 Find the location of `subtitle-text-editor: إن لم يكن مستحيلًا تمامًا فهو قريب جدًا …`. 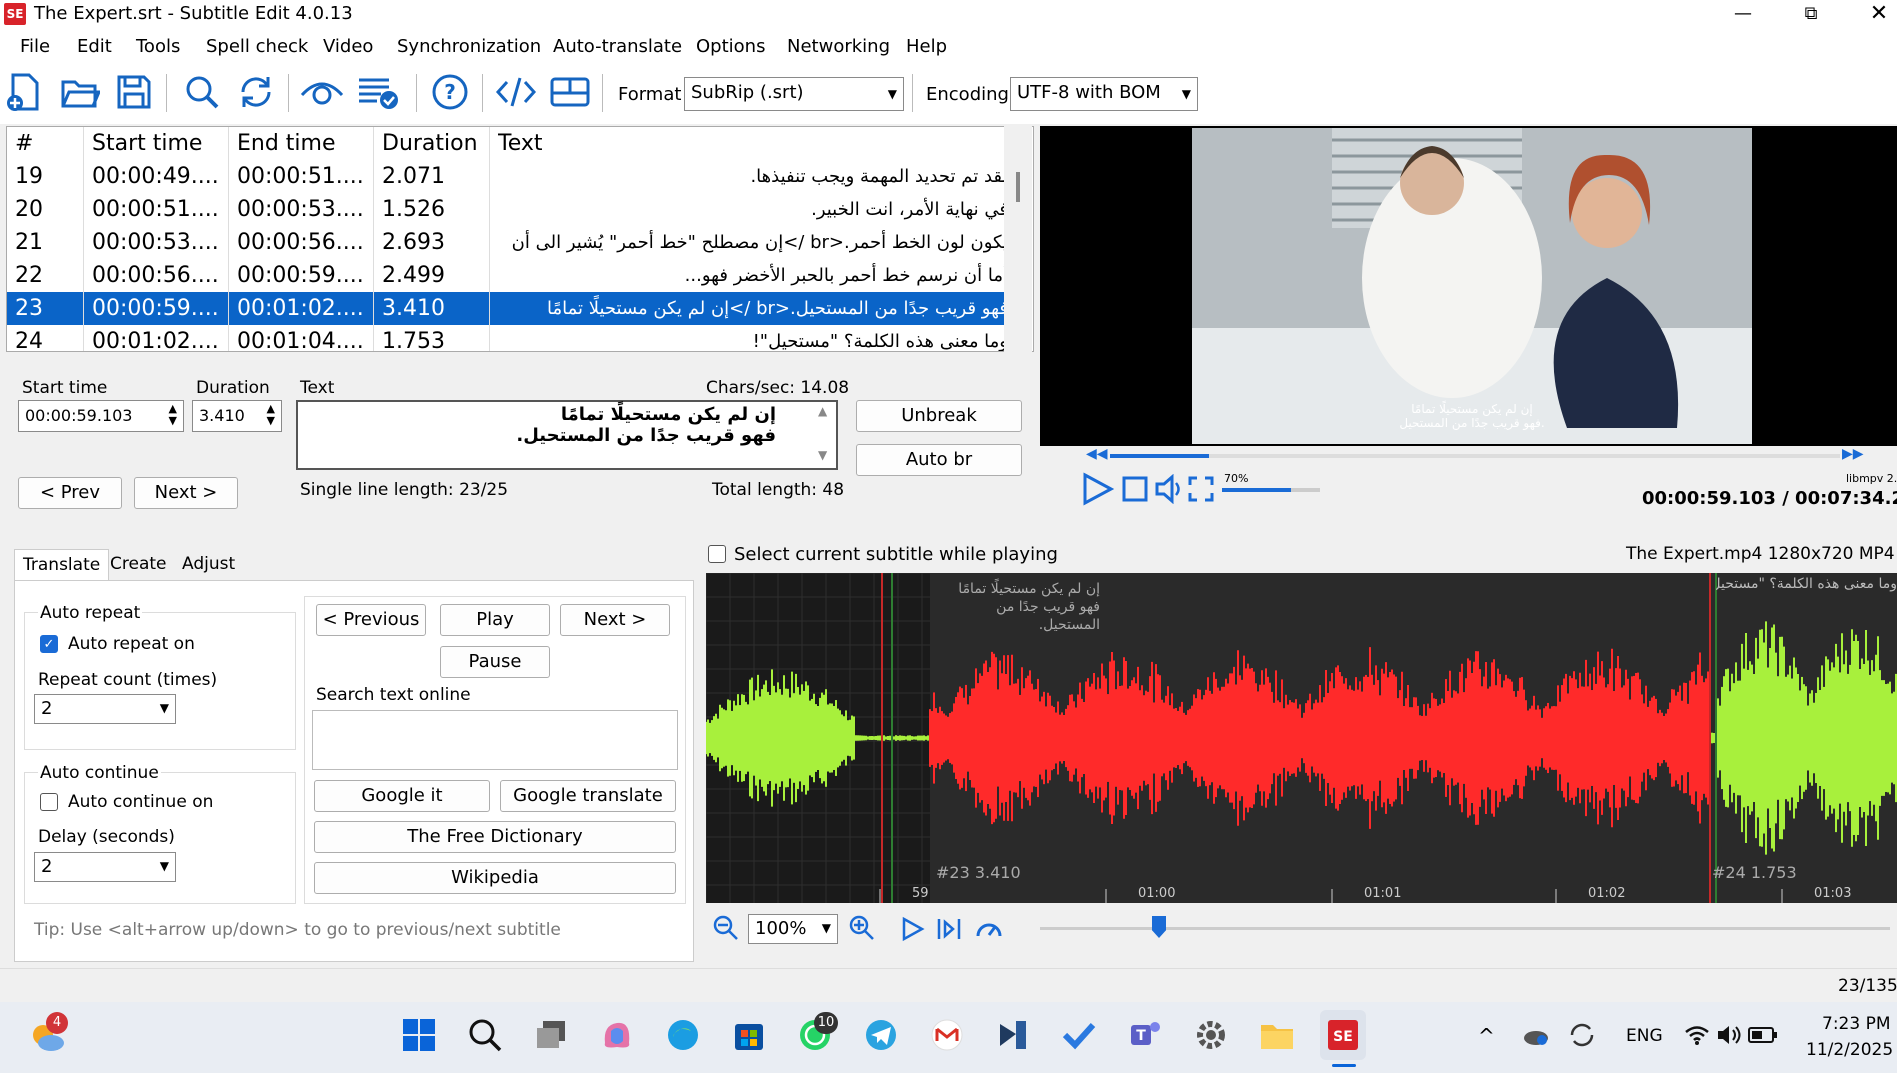

subtitle-text-editor: إن لم يكن مستحيلًا تمامًا فهو قريب جدًا … is located at coordinates (567, 435).